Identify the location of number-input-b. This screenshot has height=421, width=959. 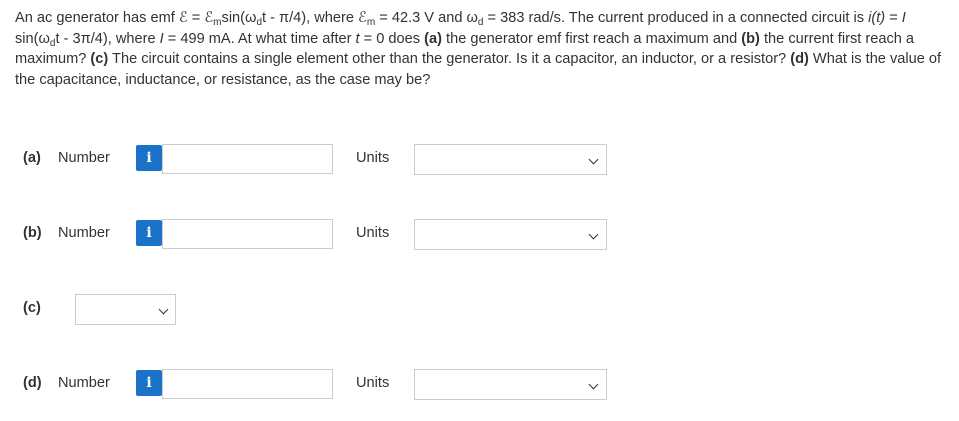
(247, 234).